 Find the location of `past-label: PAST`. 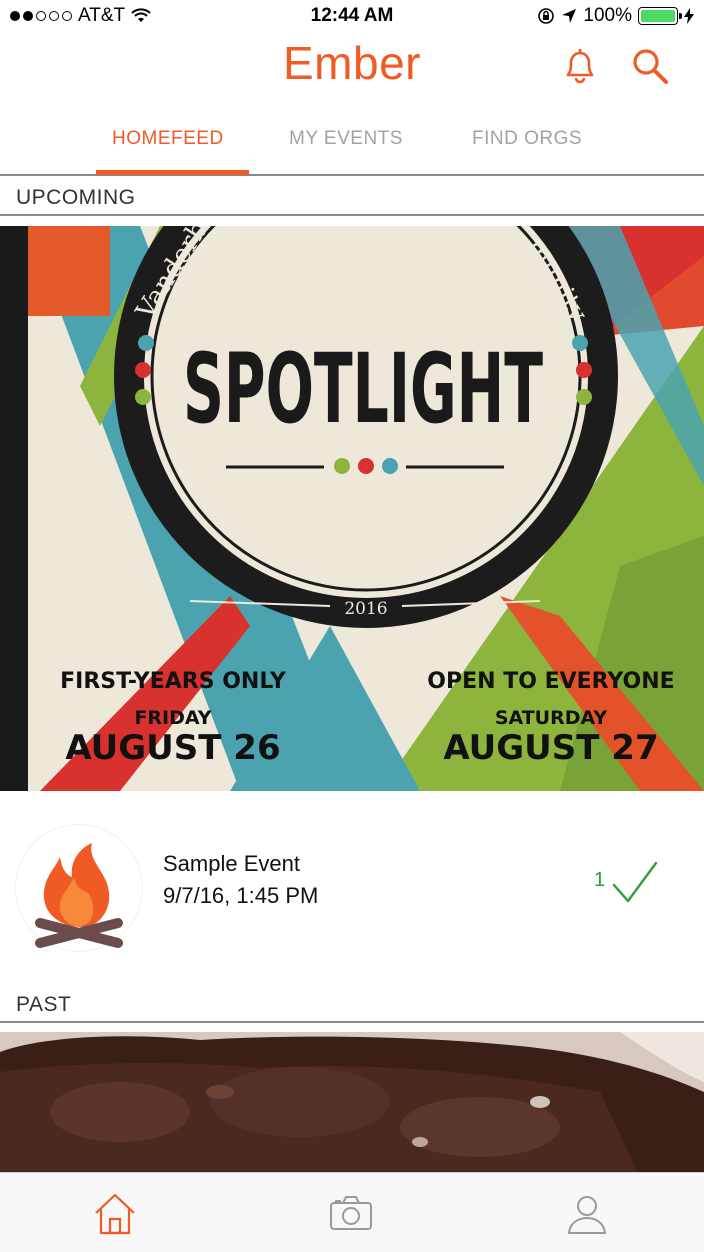

past-label: PAST is located at coordinates (44, 1004).